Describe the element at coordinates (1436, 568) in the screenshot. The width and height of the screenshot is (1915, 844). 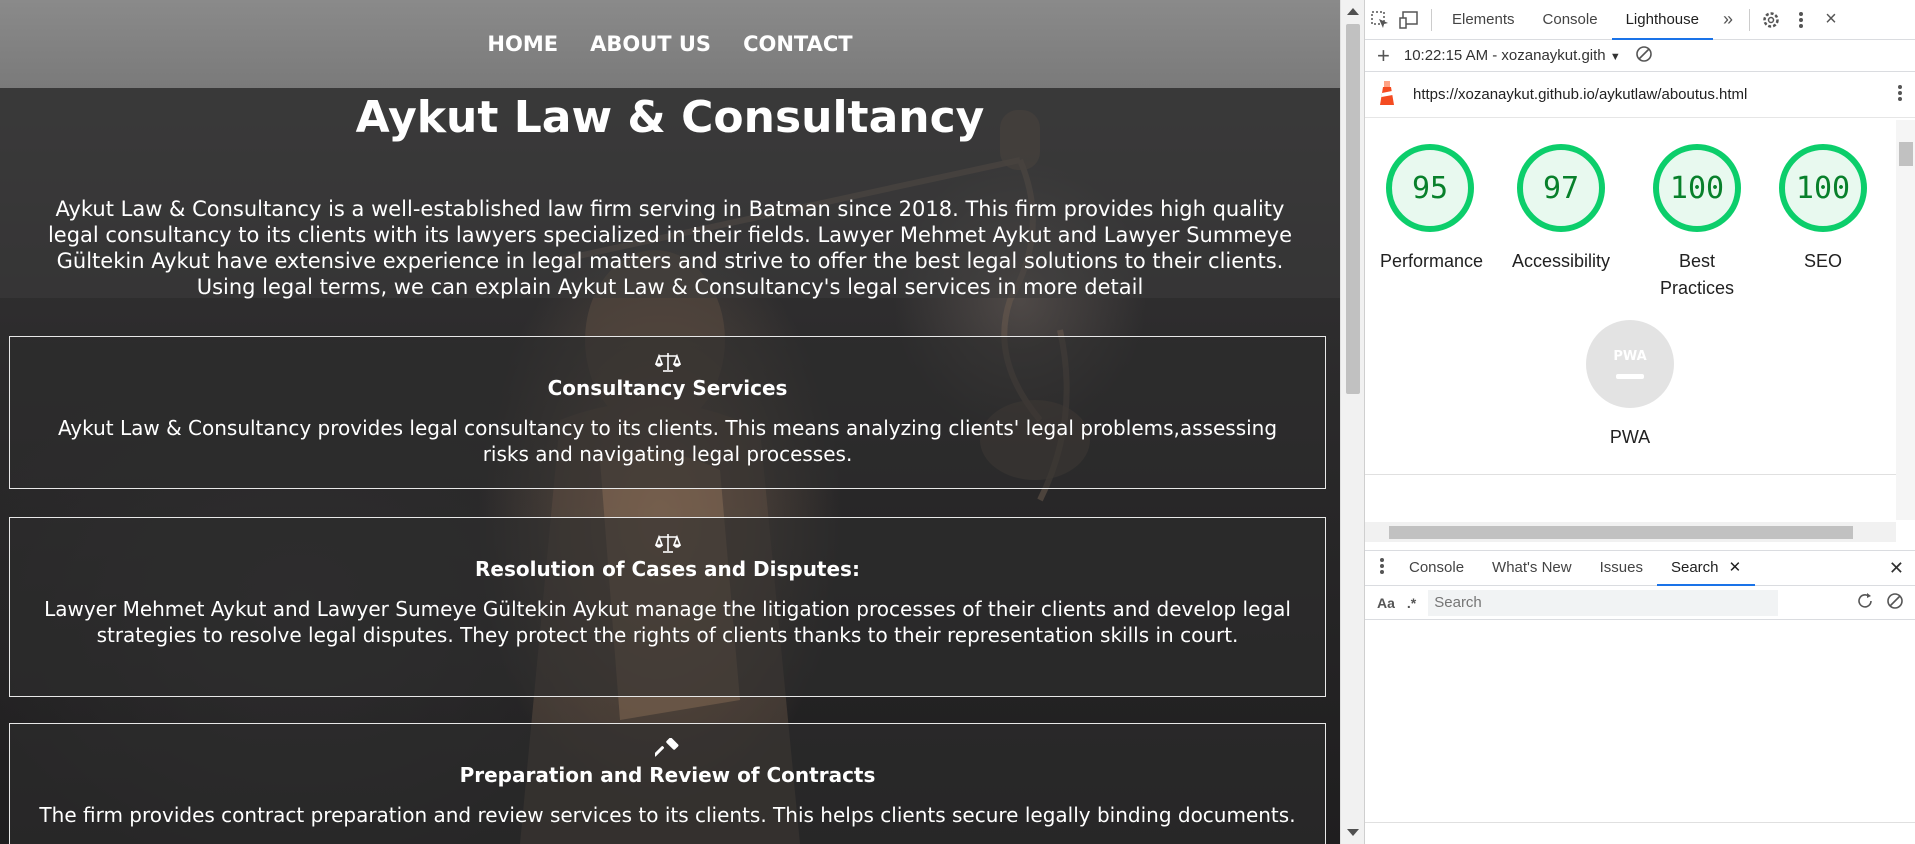
I see `drawer-tab-console: Console` at that location.